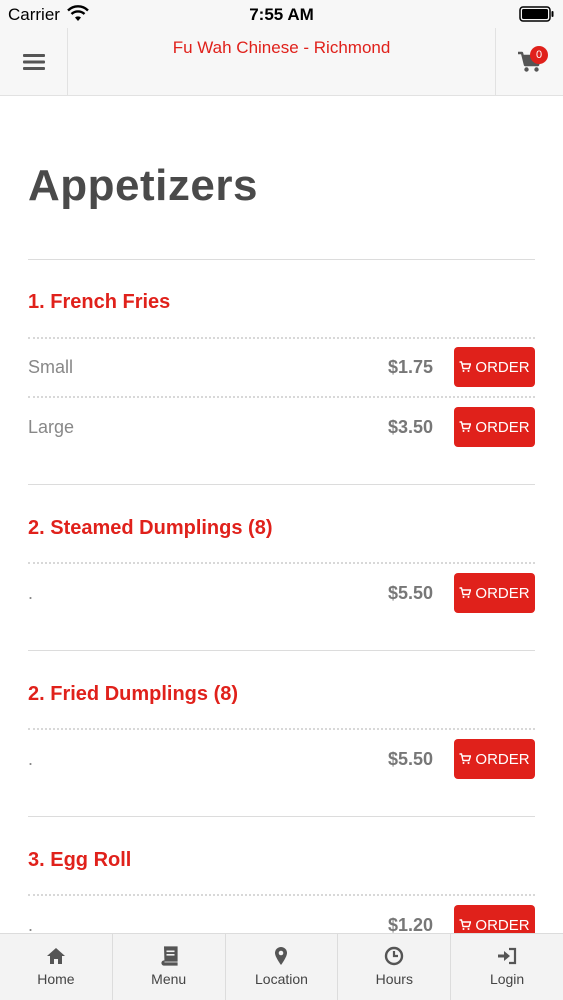 The height and width of the screenshot is (1000, 563). Describe the element at coordinates (281, 62) in the screenshot. I see `nav-bar: Fu Wah Chinese - Richmond 0` at that location.